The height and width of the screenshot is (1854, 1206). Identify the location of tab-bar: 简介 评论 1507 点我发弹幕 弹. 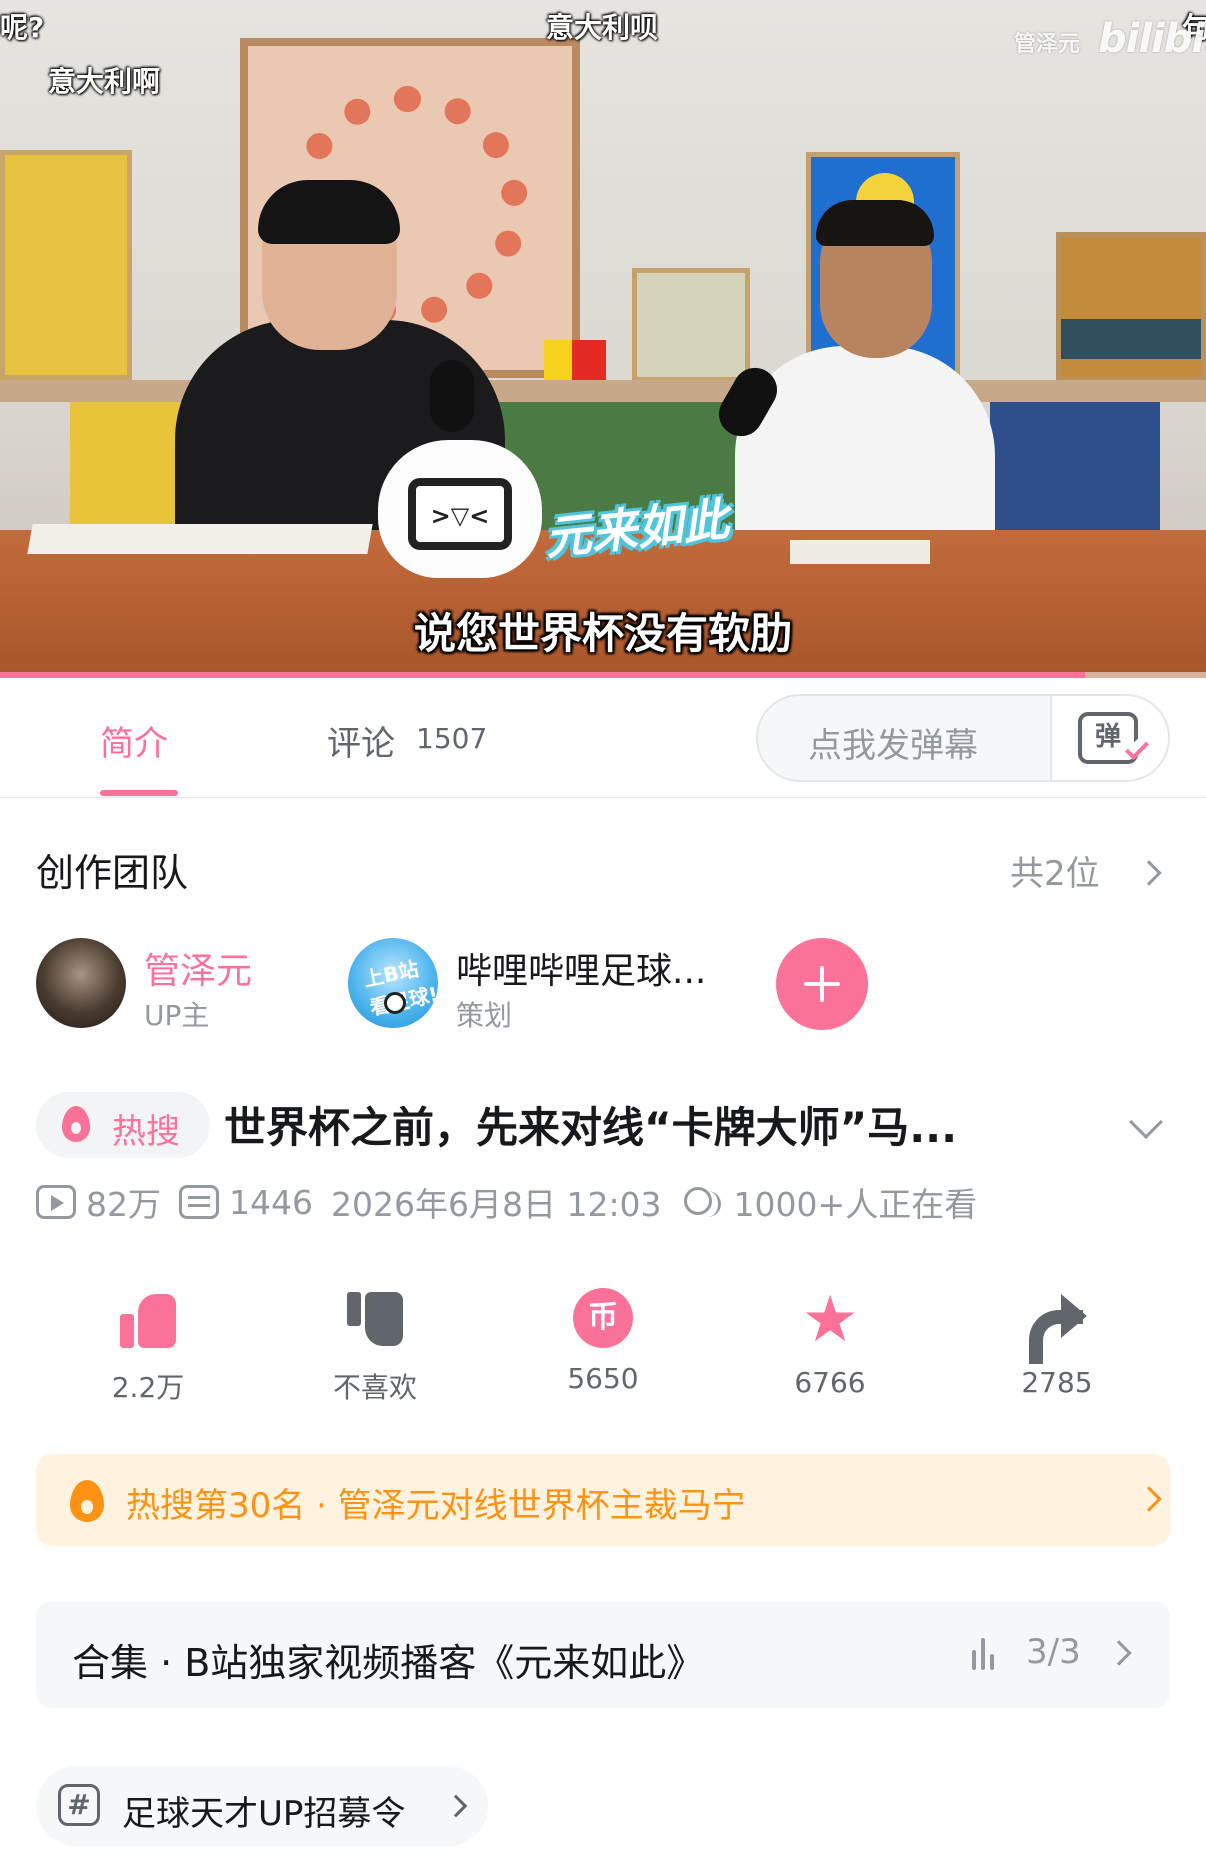
(603, 738).